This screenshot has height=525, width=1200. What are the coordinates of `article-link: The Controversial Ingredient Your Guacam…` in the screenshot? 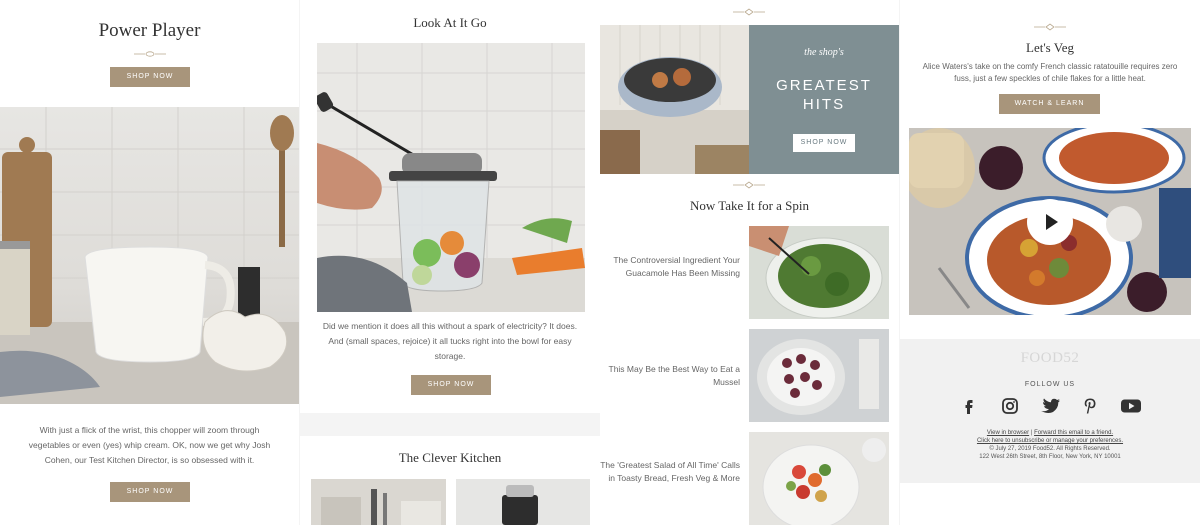 It's located at (670, 267).